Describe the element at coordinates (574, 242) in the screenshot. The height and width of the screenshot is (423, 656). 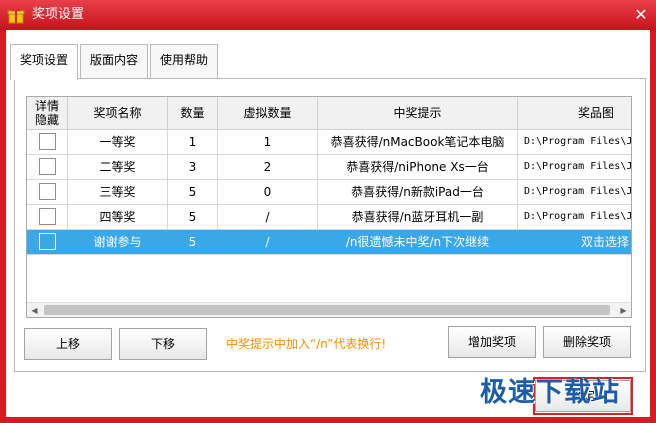
I see `prize-image-cell: 双击选择` at that location.